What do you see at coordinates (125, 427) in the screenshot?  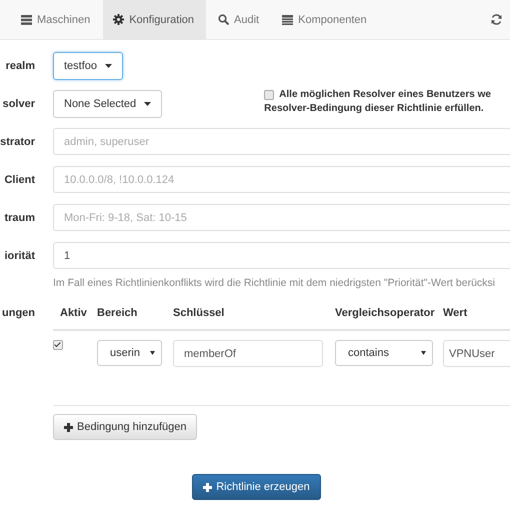 I see `add-condition-button: Bedingung hinzufügen` at bounding box center [125, 427].